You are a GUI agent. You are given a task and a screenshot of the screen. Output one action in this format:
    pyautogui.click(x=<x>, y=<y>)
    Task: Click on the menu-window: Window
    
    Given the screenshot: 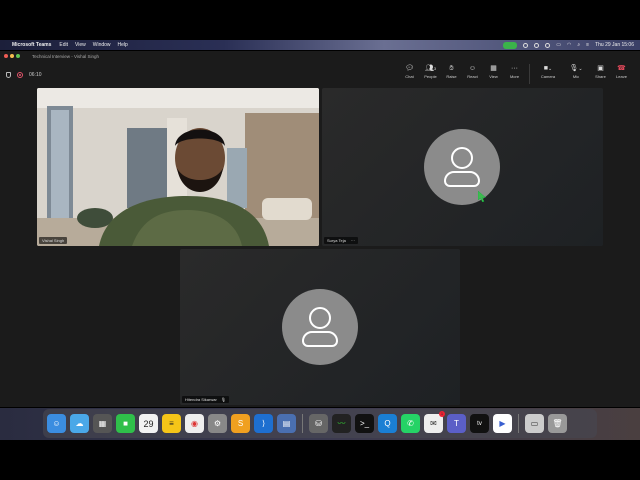 What is the action you would take?
    pyautogui.click(x=102, y=45)
    